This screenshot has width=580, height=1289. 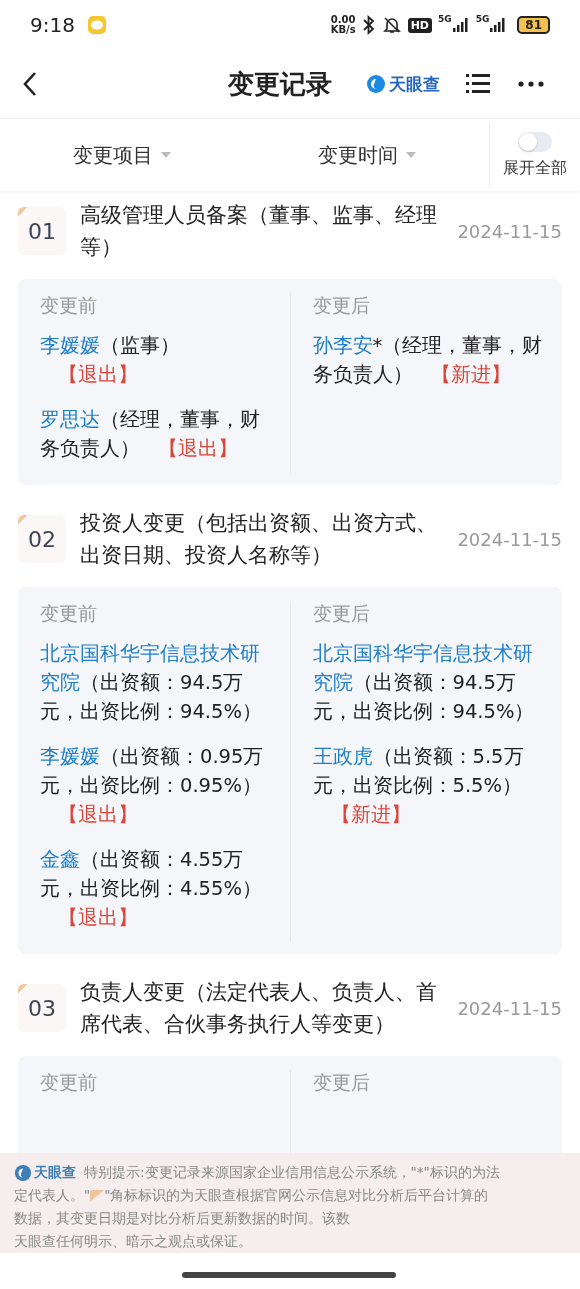 I want to click on filter-dropdown: 变更项目, so click(x=122, y=155).